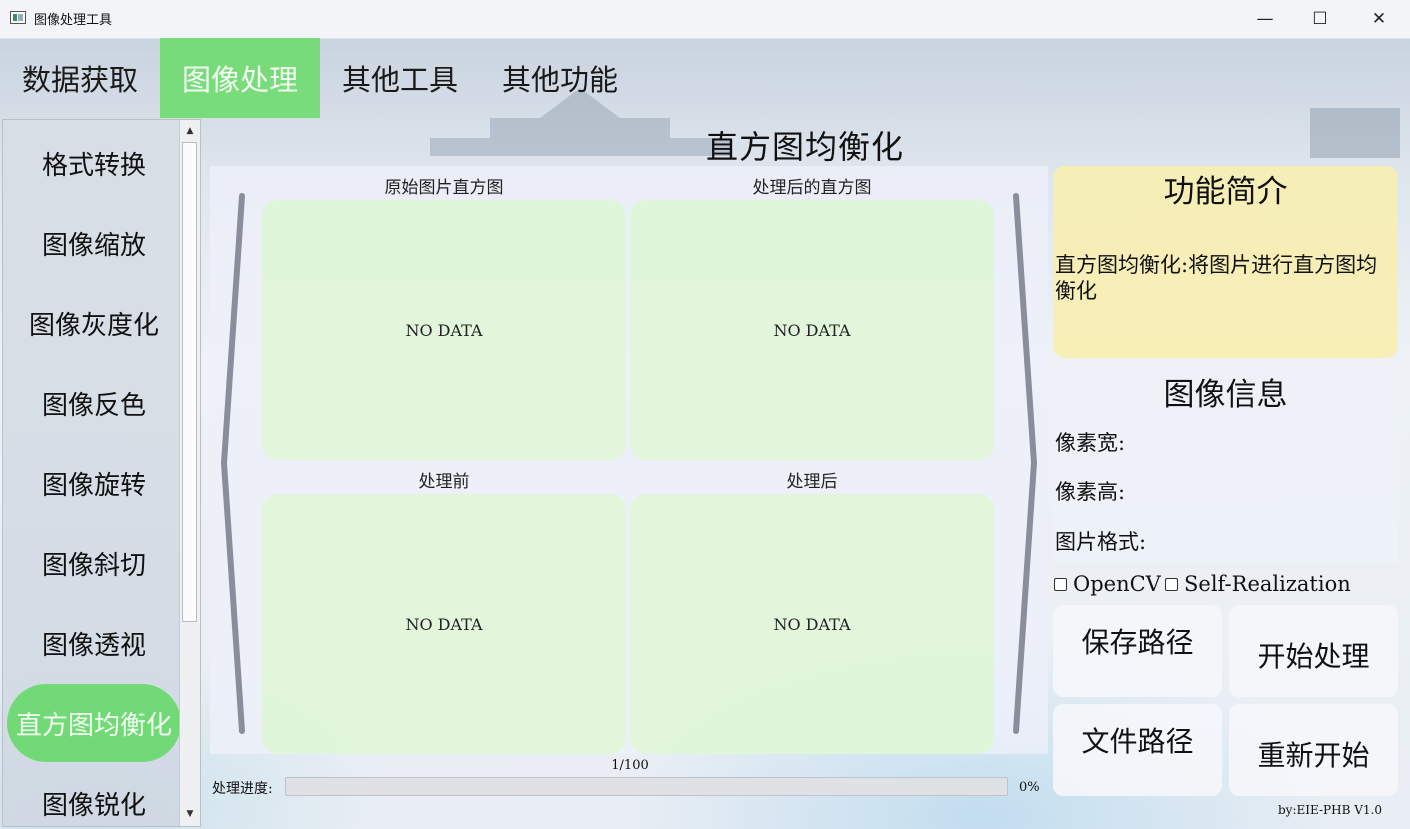 This screenshot has height=829, width=1410. I want to click on sidebar-item-shear: 图像斜切, so click(94, 563).